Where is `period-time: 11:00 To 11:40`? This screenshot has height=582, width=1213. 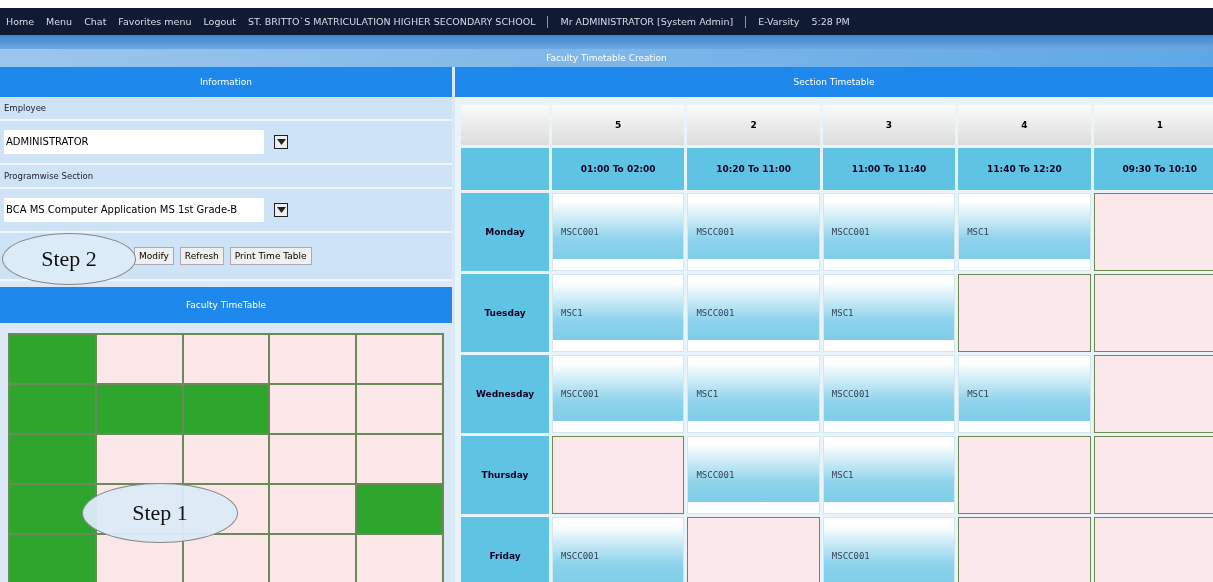
period-time: 11:00 To 11:40 is located at coordinates (889, 169).